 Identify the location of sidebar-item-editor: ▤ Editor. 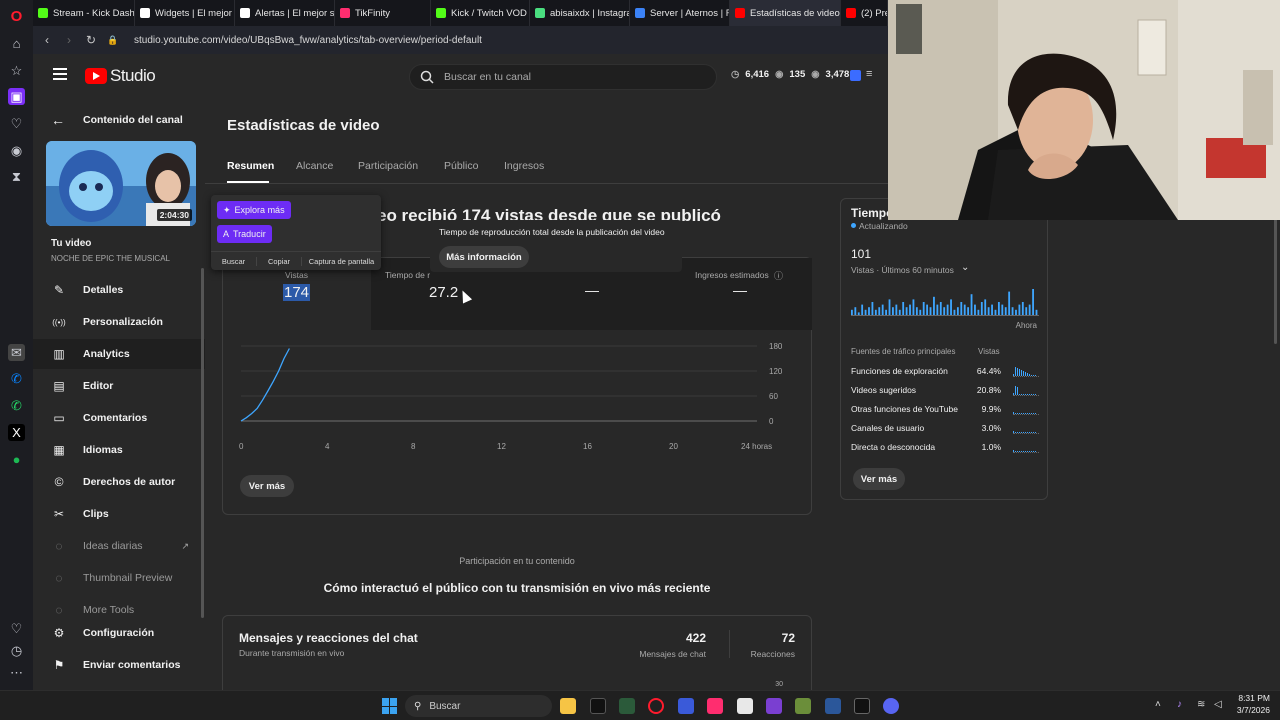
(119, 386).